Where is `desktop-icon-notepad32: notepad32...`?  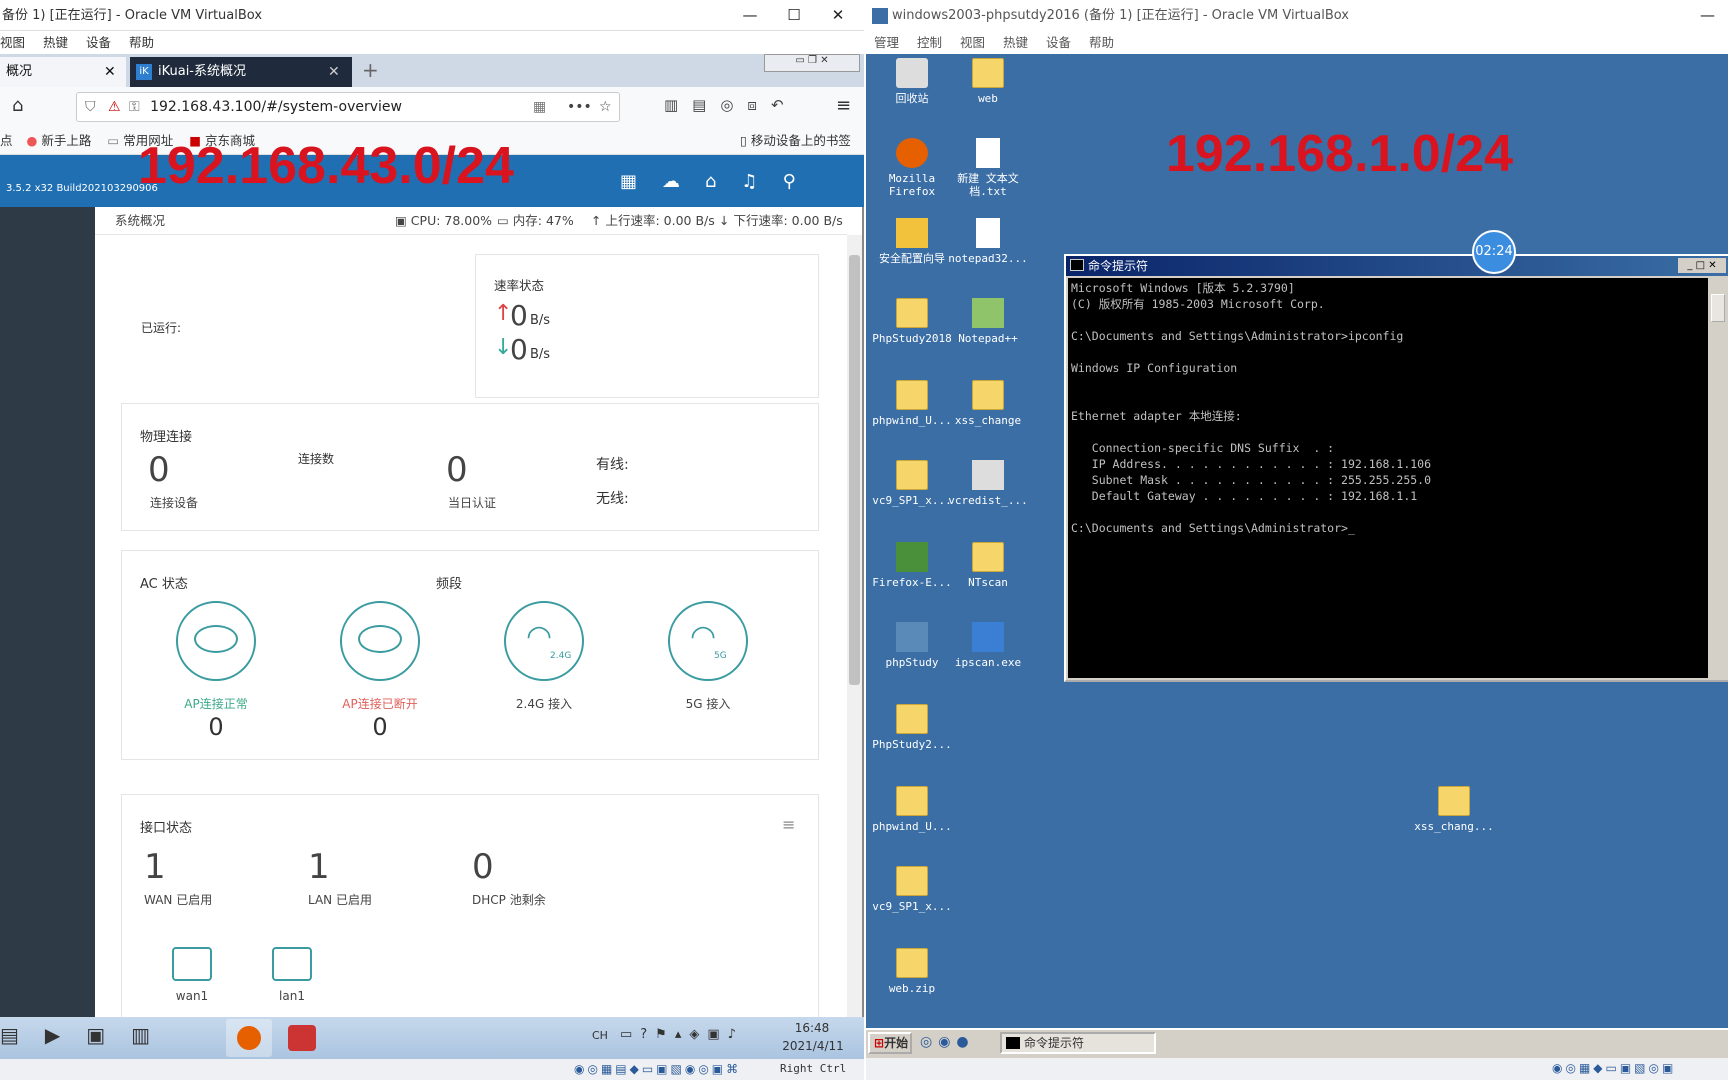 desktop-icon-notepad32: notepad32... is located at coordinates (988, 241).